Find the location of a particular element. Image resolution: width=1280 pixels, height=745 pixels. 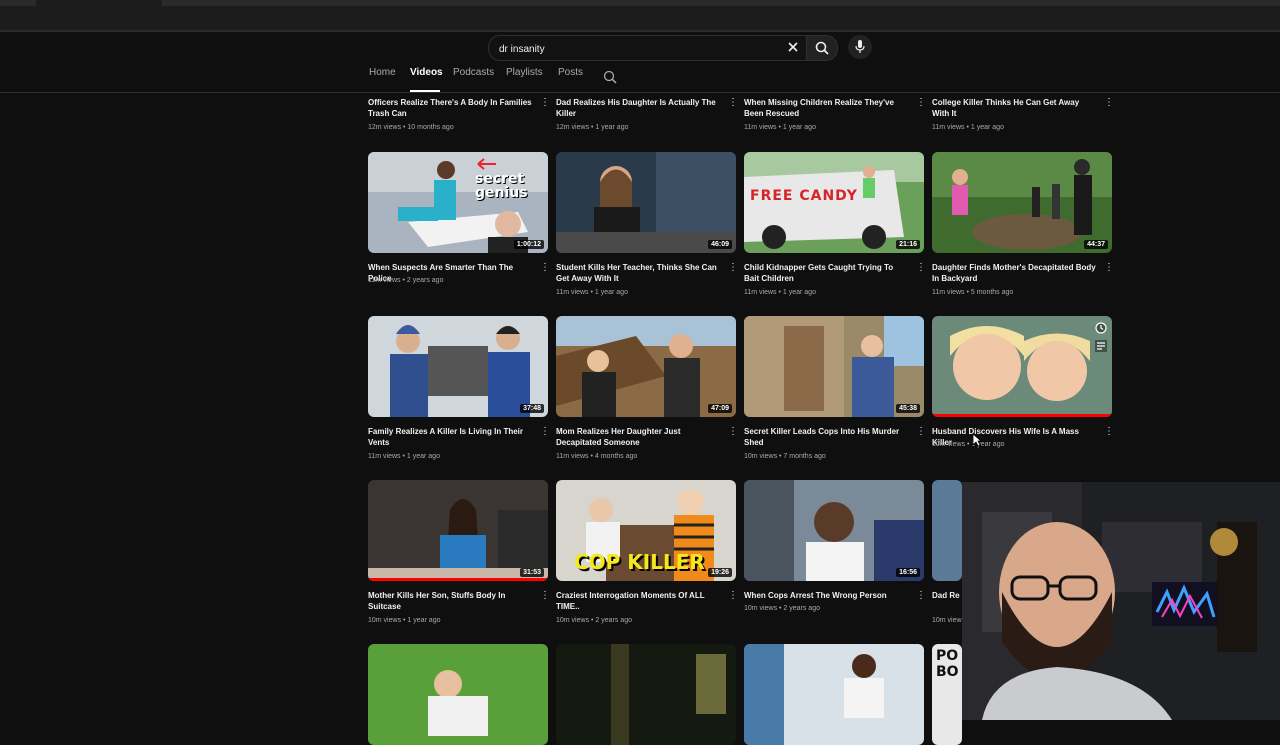

video-thumbnail: secret genius 1:00:12 is located at coordinates (458, 202).